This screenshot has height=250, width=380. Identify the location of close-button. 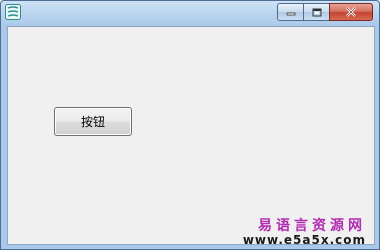
(351, 12).